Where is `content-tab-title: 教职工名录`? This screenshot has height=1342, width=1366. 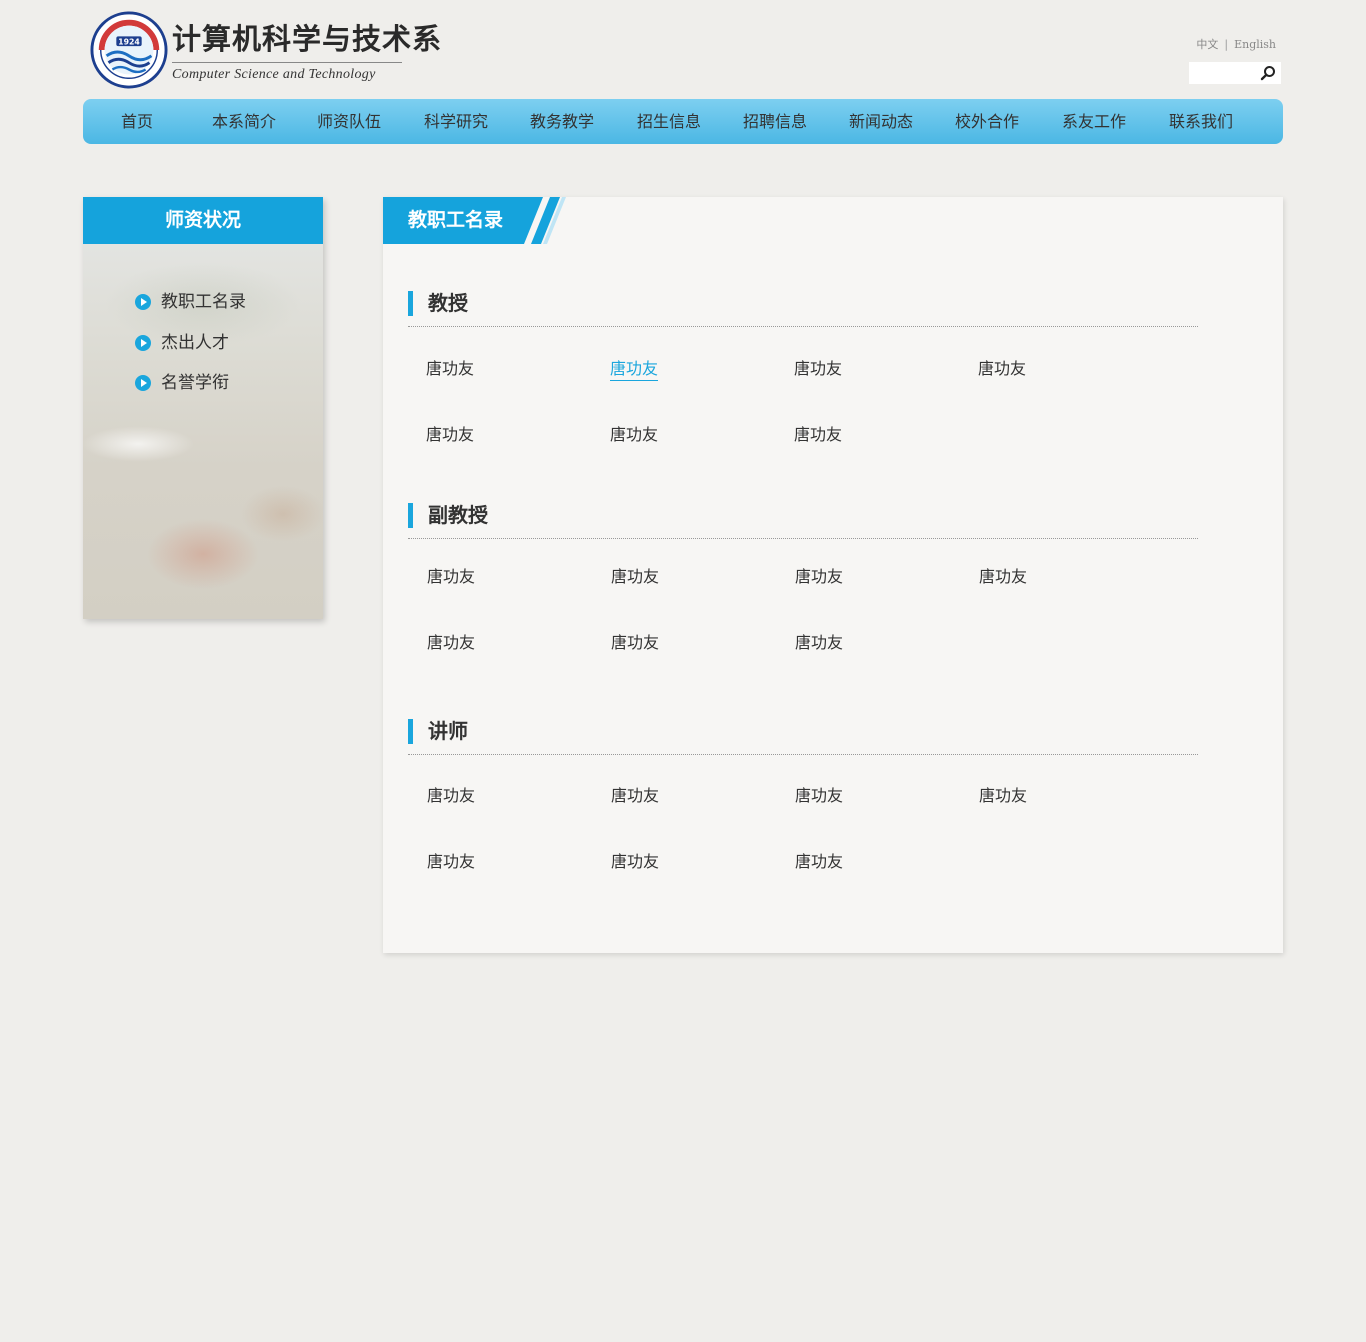 content-tab-title: 教职工名录 is located at coordinates (456, 220).